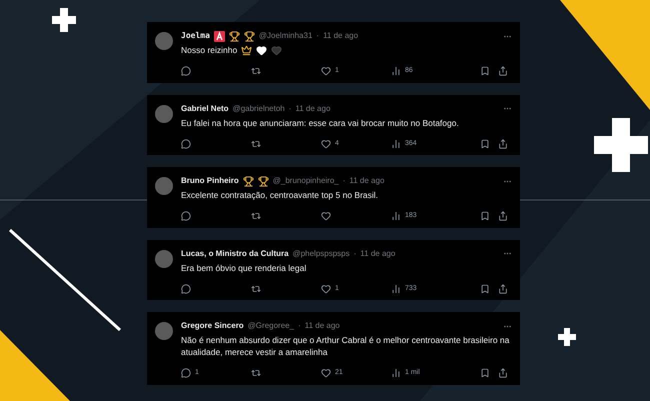  What do you see at coordinates (205, 108) in the screenshot?
I see `user-name: Gabriel Neto` at bounding box center [205, 108].